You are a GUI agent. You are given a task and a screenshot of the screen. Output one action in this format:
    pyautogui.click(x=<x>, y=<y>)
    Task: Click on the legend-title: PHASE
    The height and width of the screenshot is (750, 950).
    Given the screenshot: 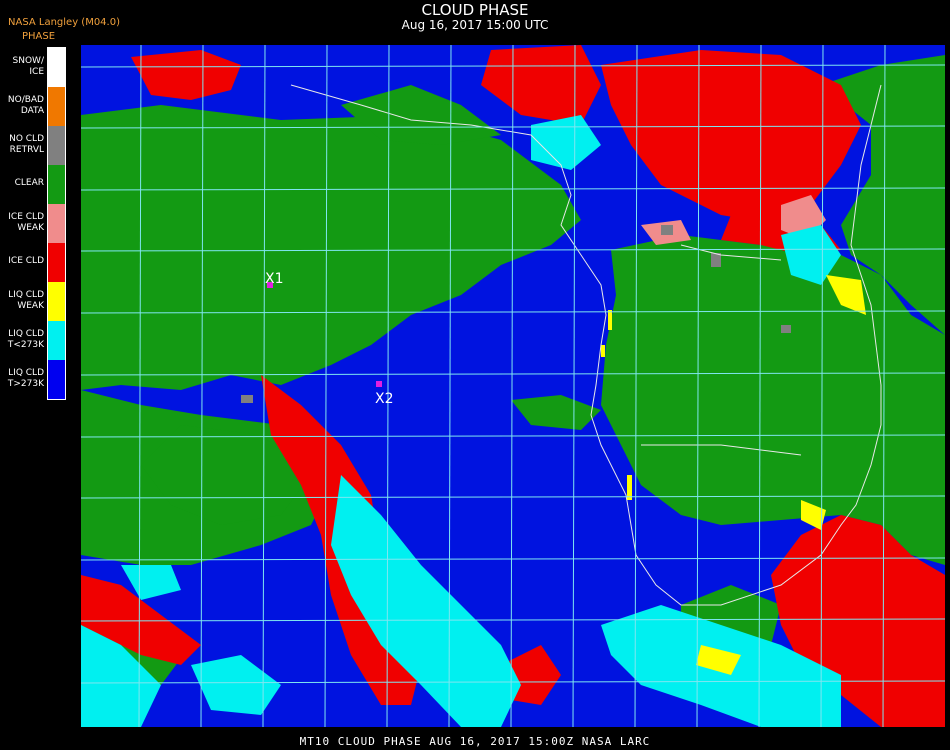 What is the action you would take?
    pyautogui.click(x=39, y=36)
    